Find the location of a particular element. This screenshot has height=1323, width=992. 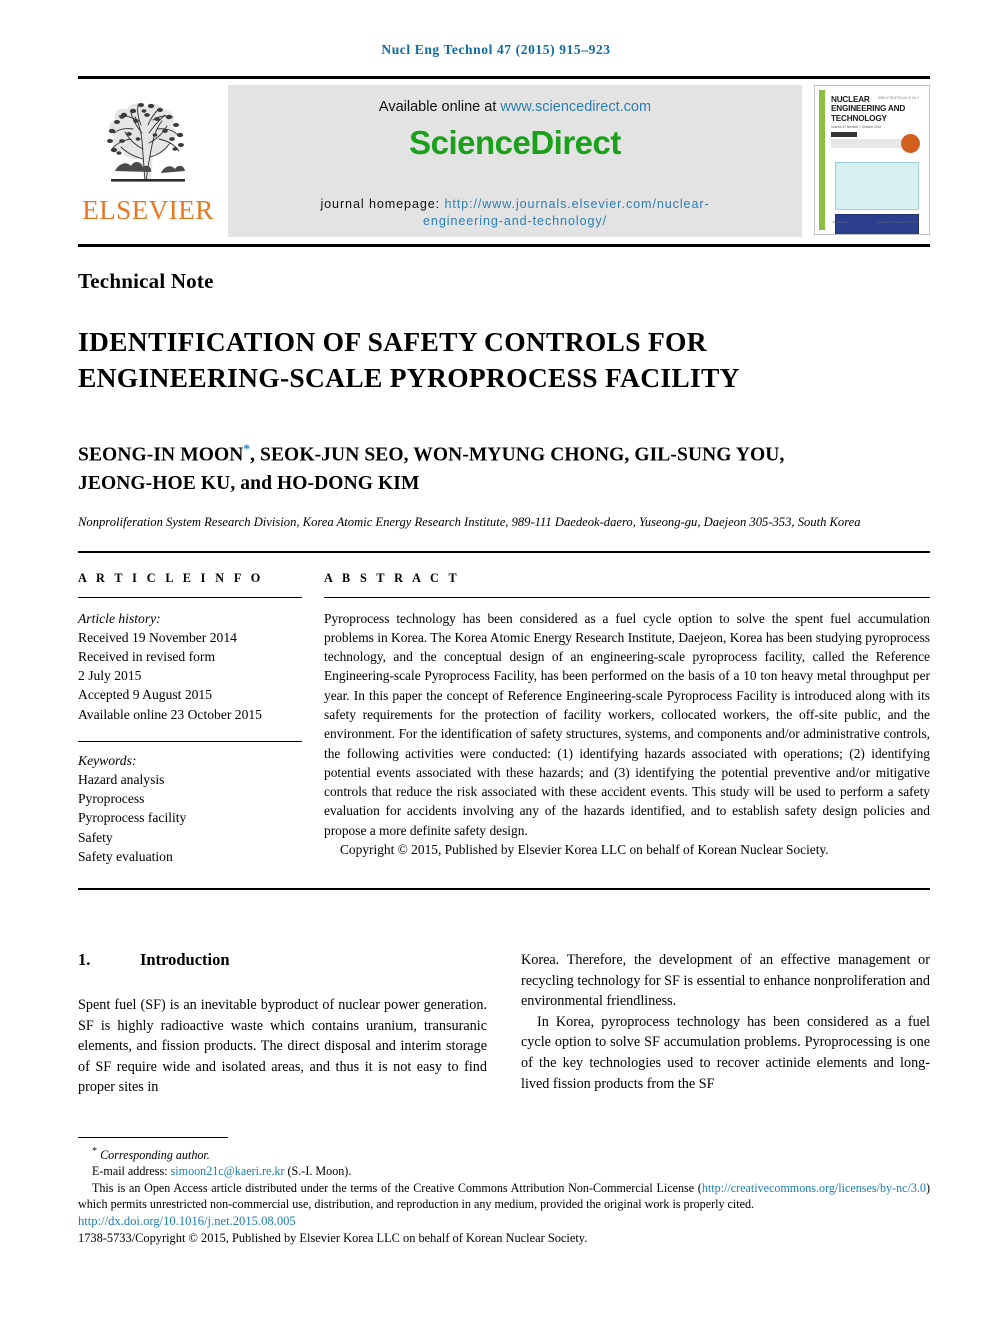

elsevier-wordmark: ELSEVIER is located at coordinates (148, 210).